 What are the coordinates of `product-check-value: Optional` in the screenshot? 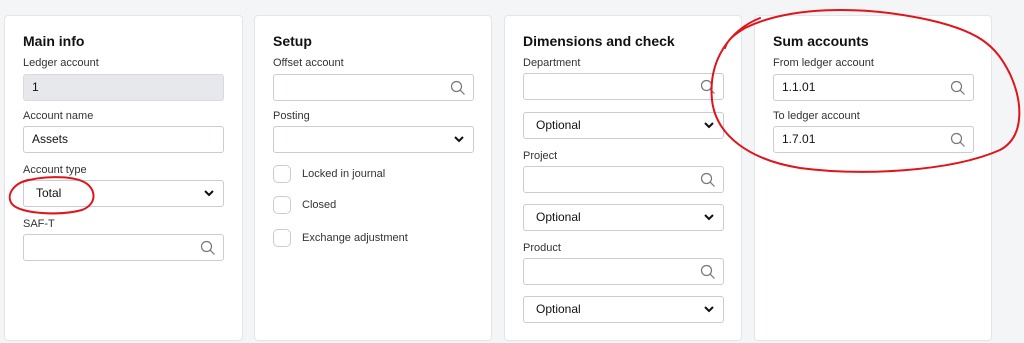 It's located at (558, 309).